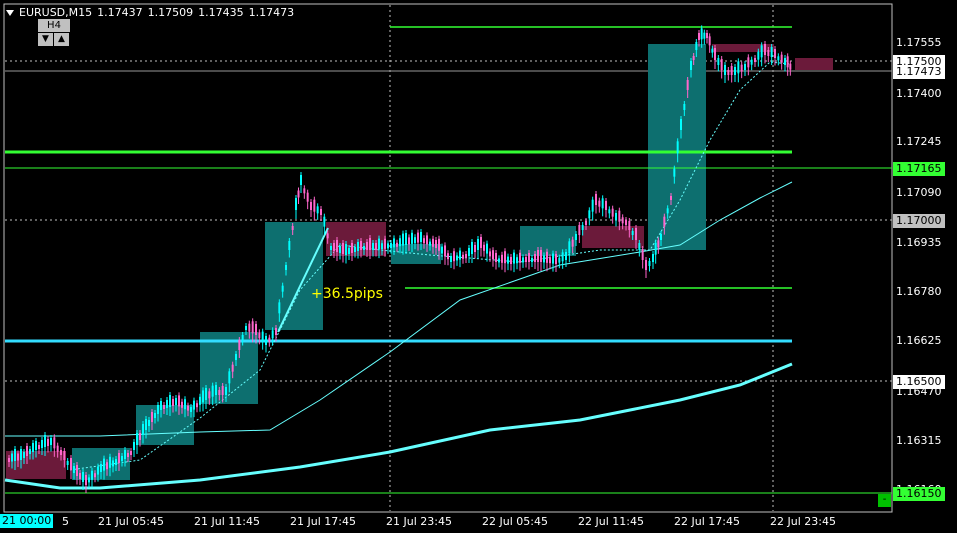 The height and width of the screenshot is (533, 957). What do you see at coordinates (919, 42) in the screenshot?
I see `price-tick: 1.17555` at bounding box center [919, 42].